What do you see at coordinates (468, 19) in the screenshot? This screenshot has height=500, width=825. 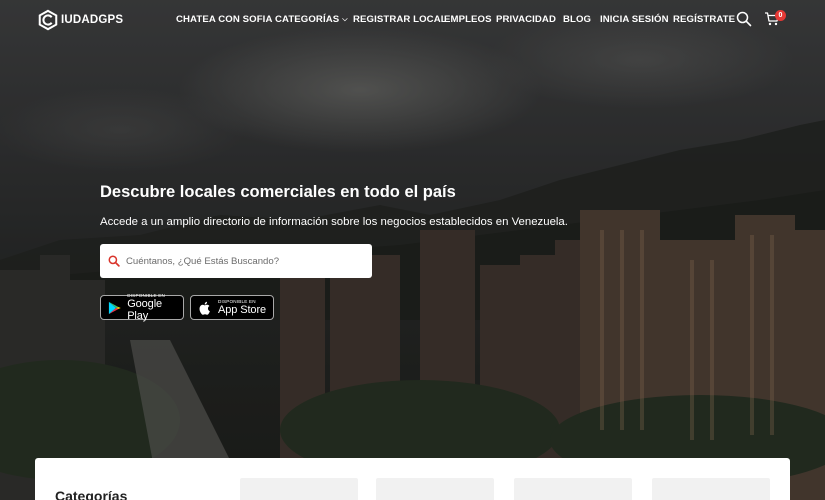 I see `nav-empleos: EMPLEOS` at bounding box center [468, 19].